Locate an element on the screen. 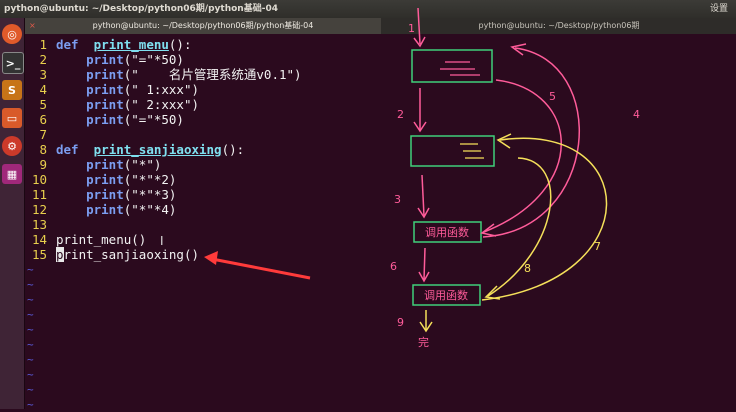  step-6: 6 is located at coordinates (393, 266).